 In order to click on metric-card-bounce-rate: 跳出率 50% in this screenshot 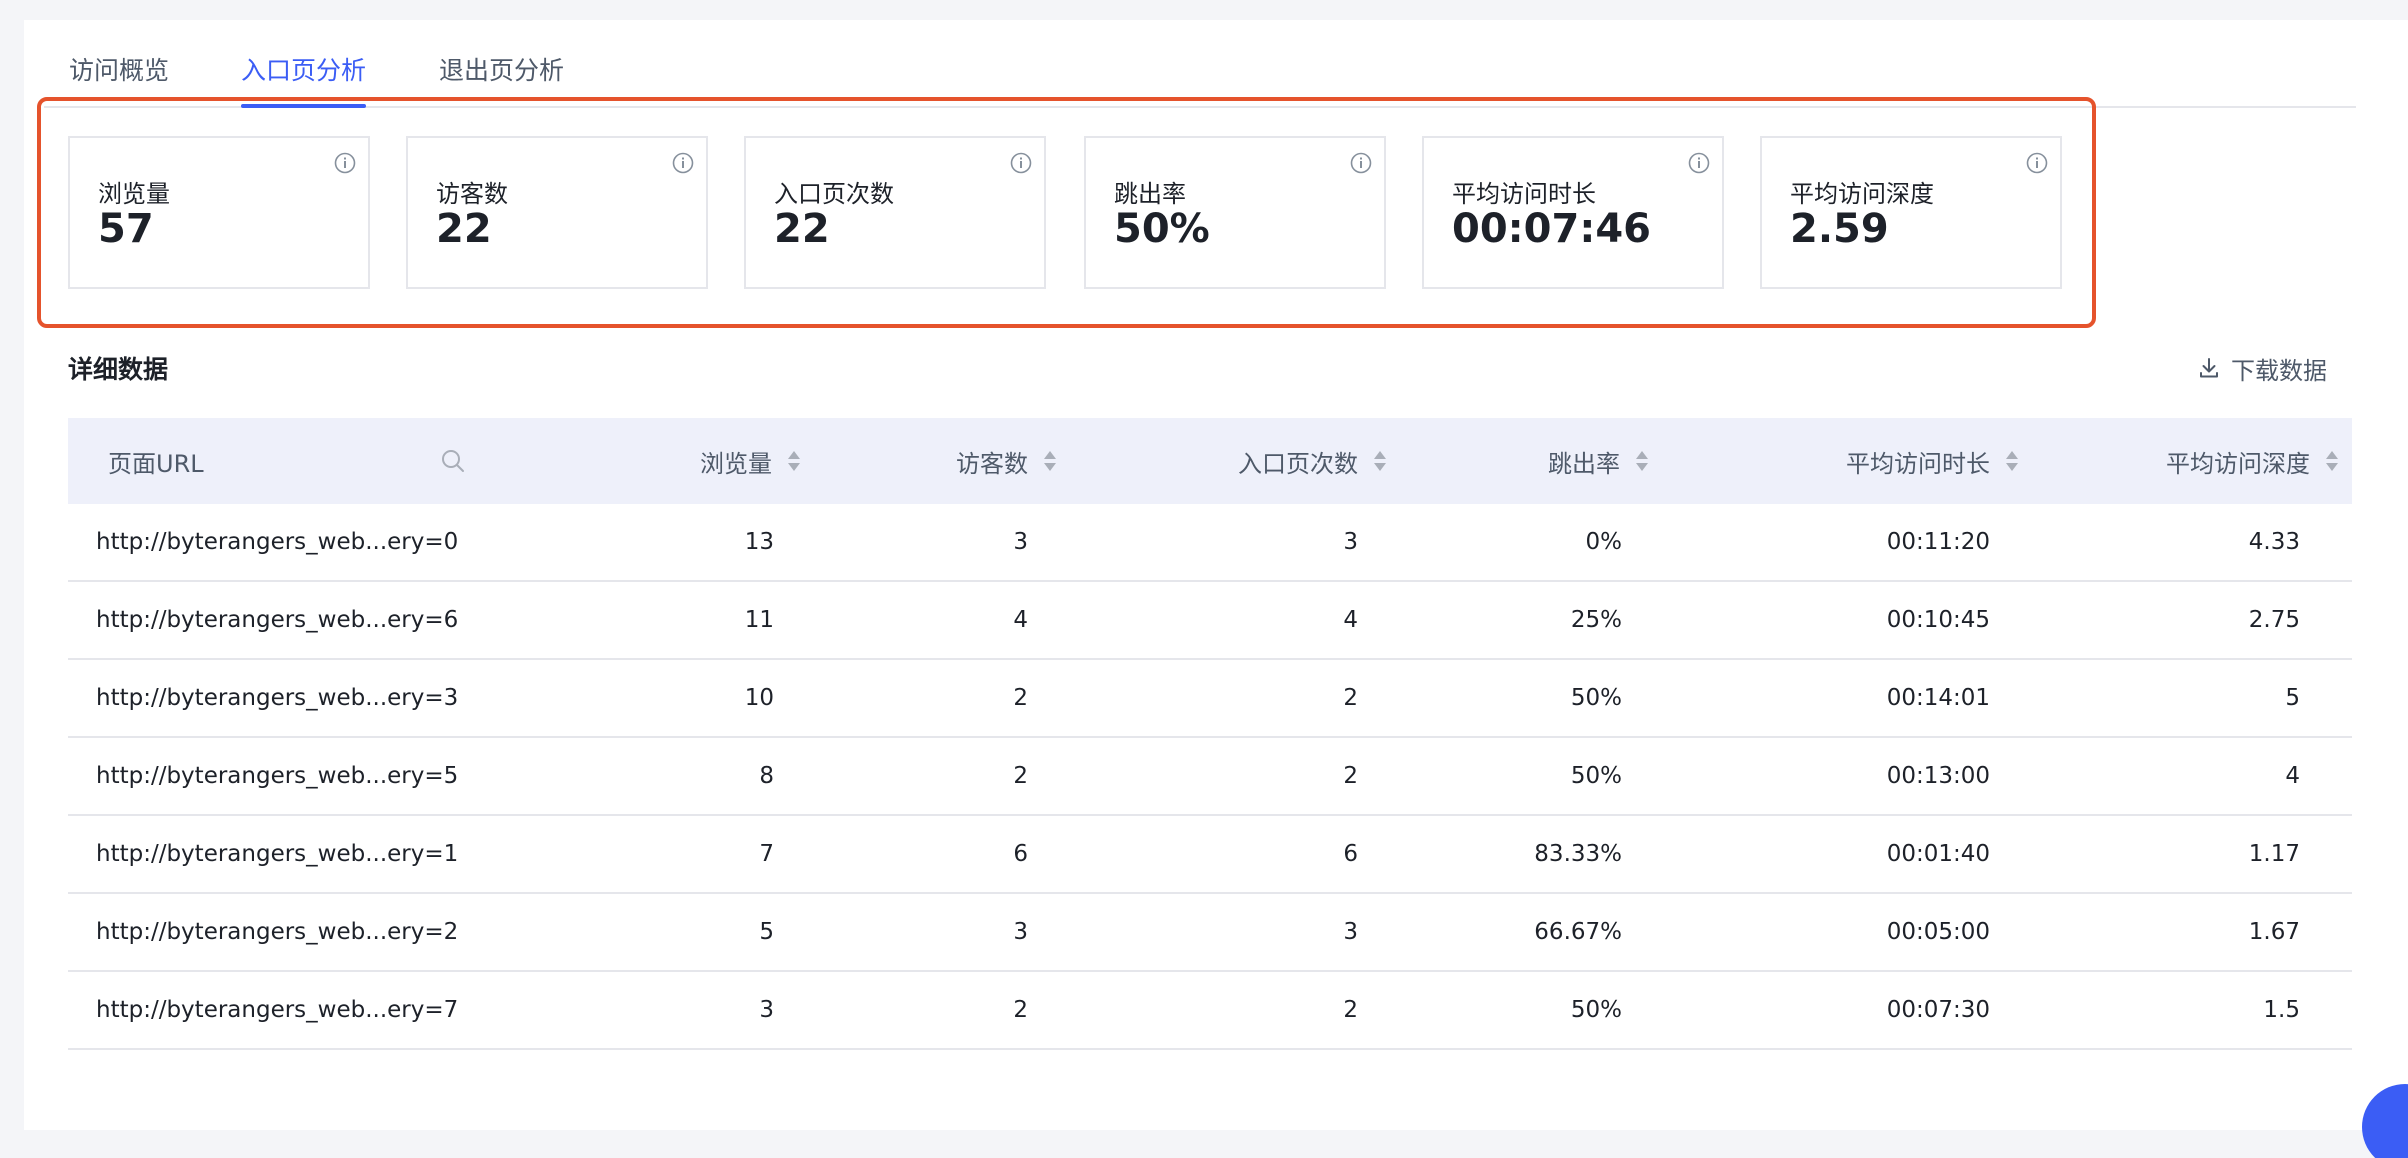, I will do `click(1235, 212)`.